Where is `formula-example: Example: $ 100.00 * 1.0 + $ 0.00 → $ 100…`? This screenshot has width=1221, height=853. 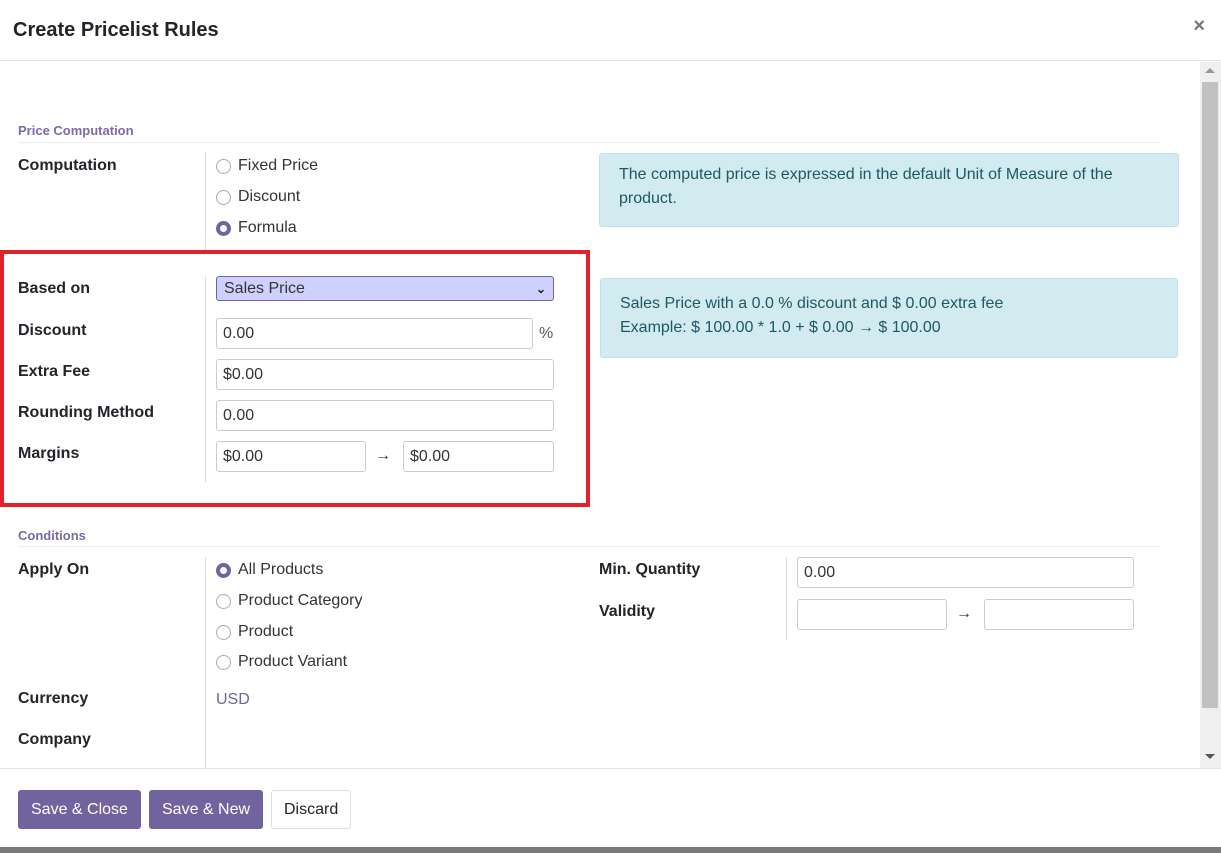 formula-example: Example: $ 100.00 * 1.0 + $ 0.00 → $ 100… is located at coordinates (780, 327).